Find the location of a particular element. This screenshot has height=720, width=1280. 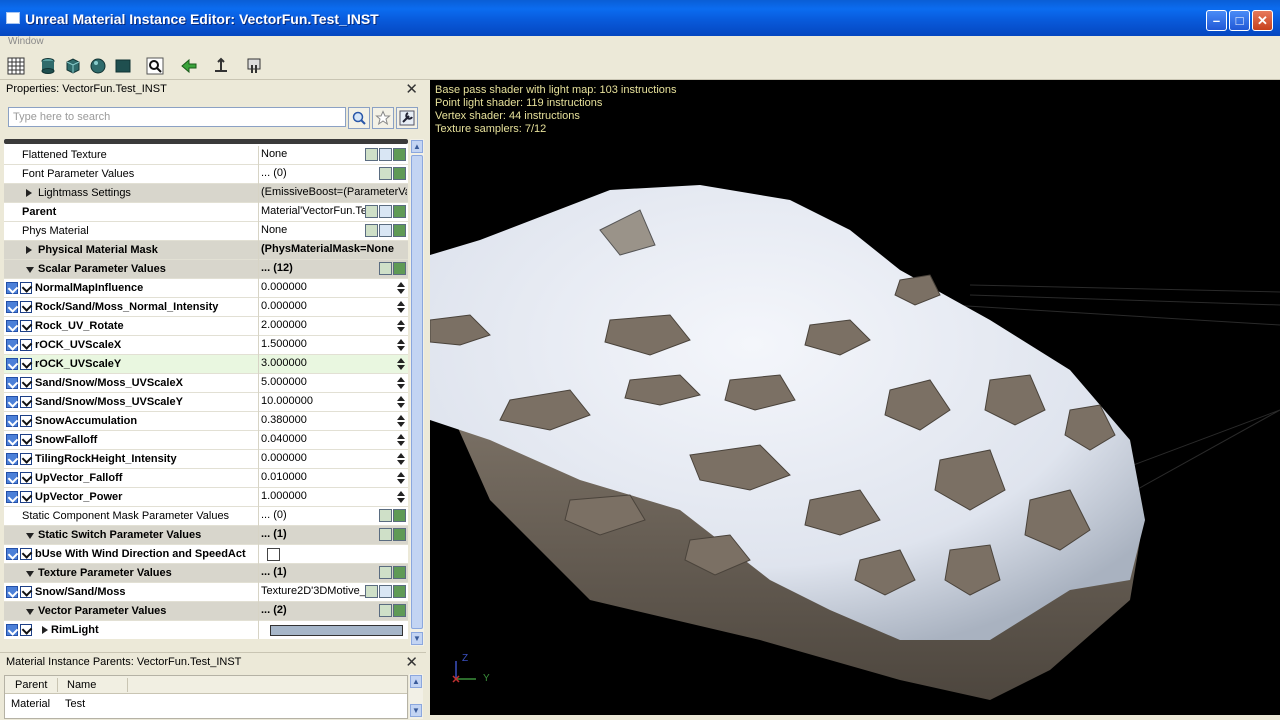

maximize-button: □ is located at coordinates (1239, 20).